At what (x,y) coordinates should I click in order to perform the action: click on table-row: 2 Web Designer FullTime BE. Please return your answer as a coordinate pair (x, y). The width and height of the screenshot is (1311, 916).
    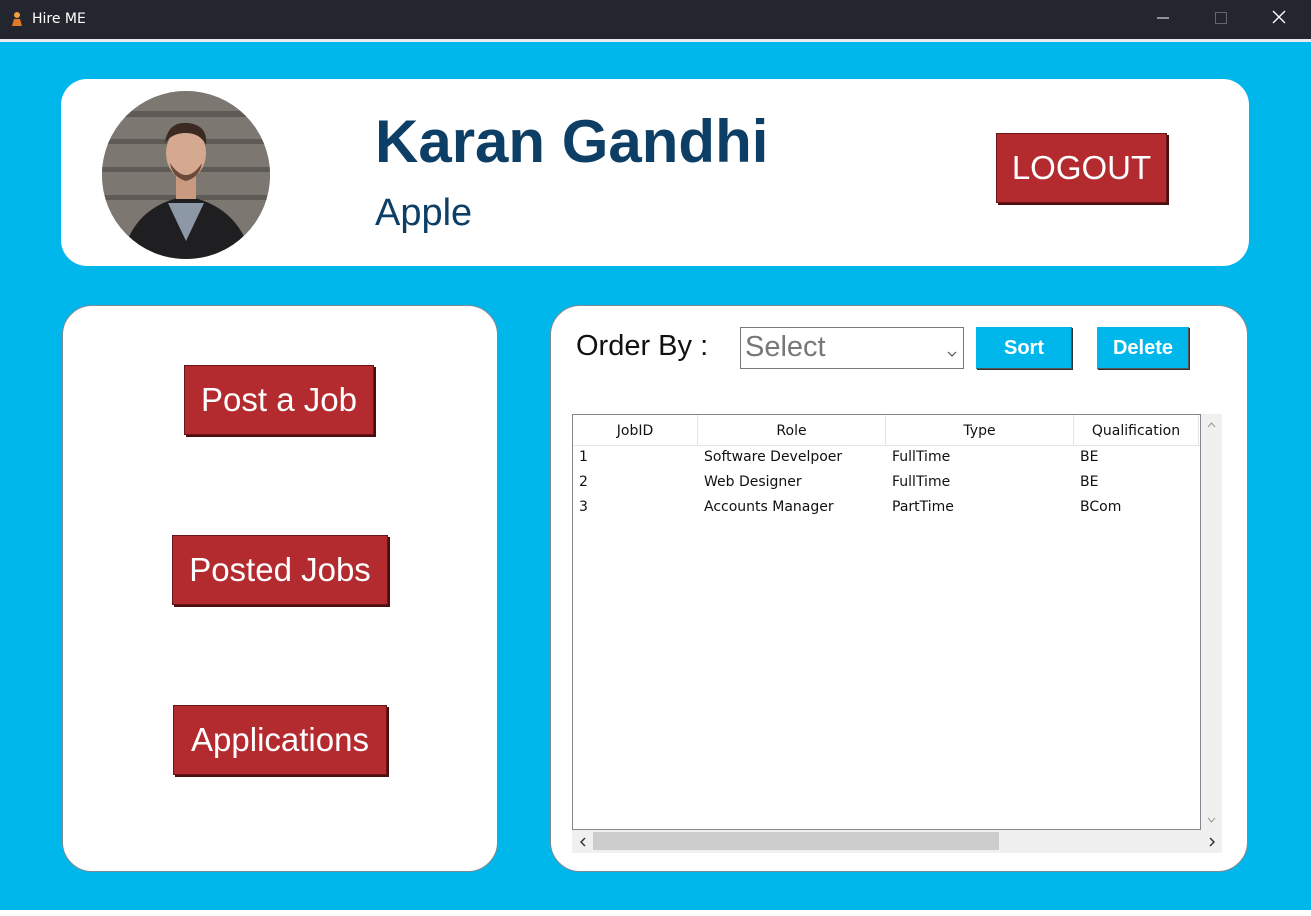
    Looking at the image, I should click on (886, 483).